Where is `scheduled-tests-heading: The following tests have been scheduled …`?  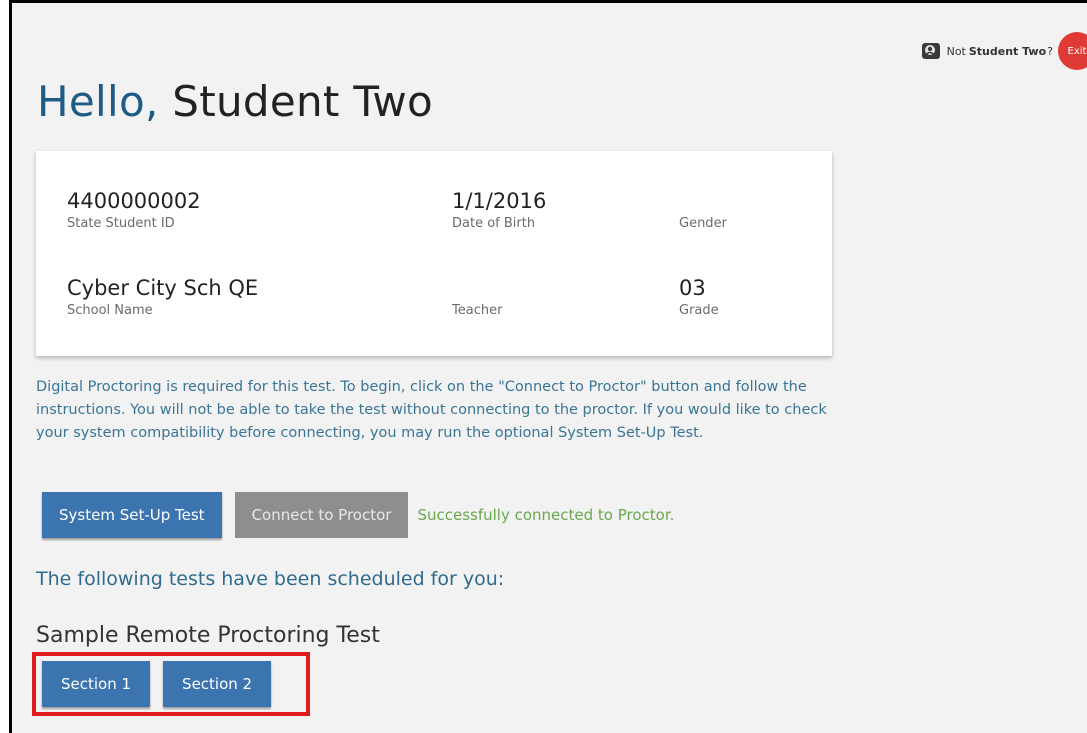
scheduled-tests-heading: The following tests have been scheduled … is located at coordinates (270, 579).